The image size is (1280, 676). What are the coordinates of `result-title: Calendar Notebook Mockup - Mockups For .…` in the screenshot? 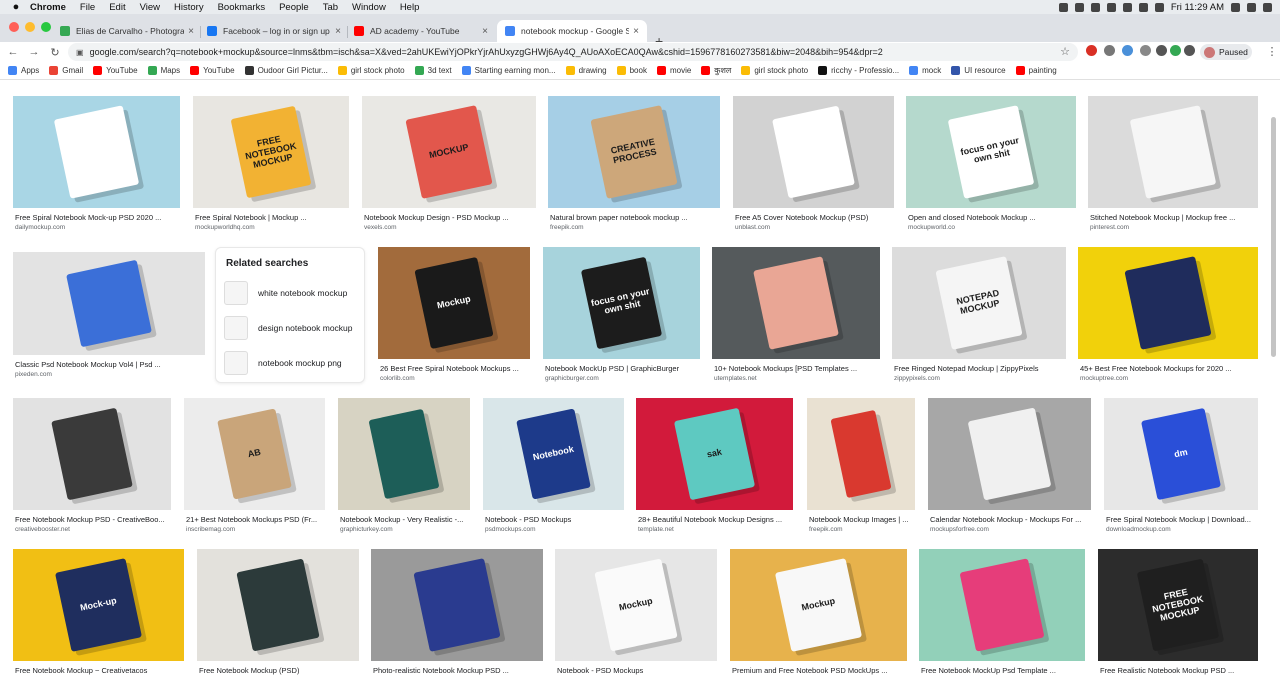 It's located at (1010, 519).